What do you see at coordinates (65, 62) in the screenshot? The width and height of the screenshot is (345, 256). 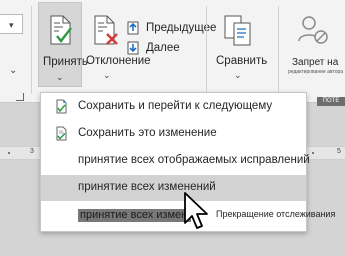 I see `accept-label: Принять` at bounding box center [65, 62].